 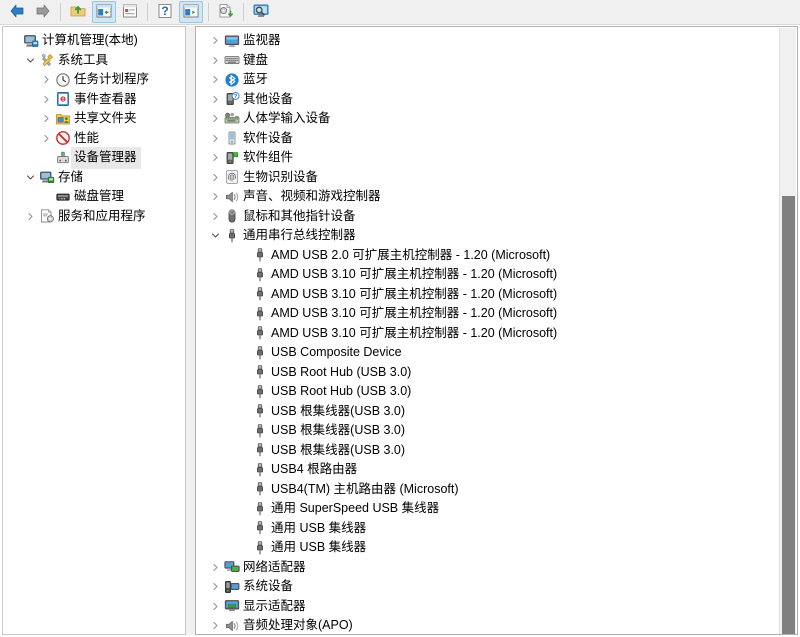 What do you see at coordinates (268, 137) in the screenshot?
I see `device-tree-item-label: 软件设备` at bounding box center [268, 137].